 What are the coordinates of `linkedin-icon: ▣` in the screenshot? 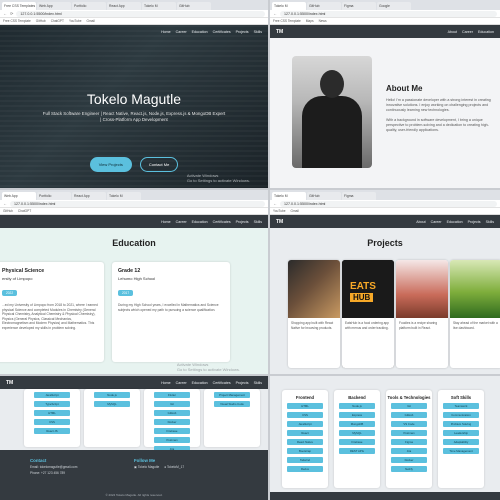 It's located at (135, 467).